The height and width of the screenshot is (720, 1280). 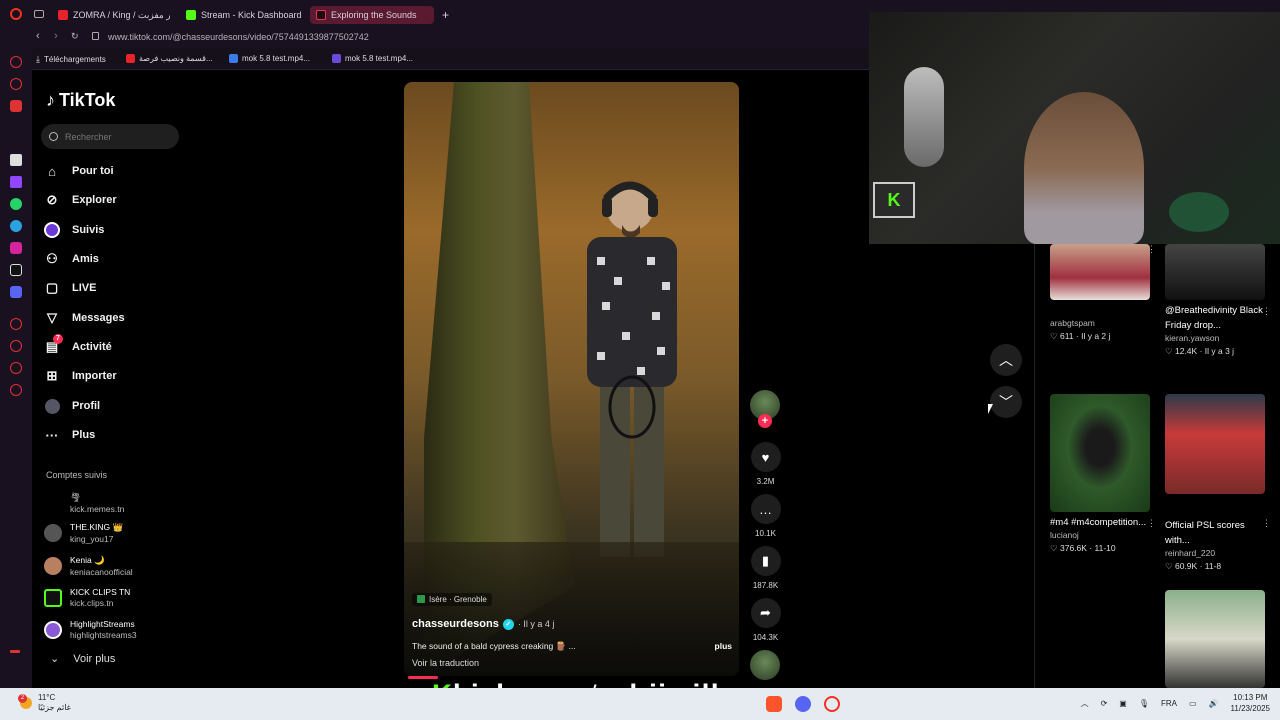 What do you see at coordinates (80, 376) in the screenshot?
I see `nav-importer: ⊞ Importer` at bounding box center [80, 376].